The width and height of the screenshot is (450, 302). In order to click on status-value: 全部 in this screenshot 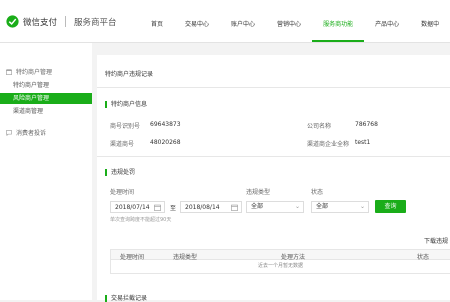, I will do `click(322, 206)`.